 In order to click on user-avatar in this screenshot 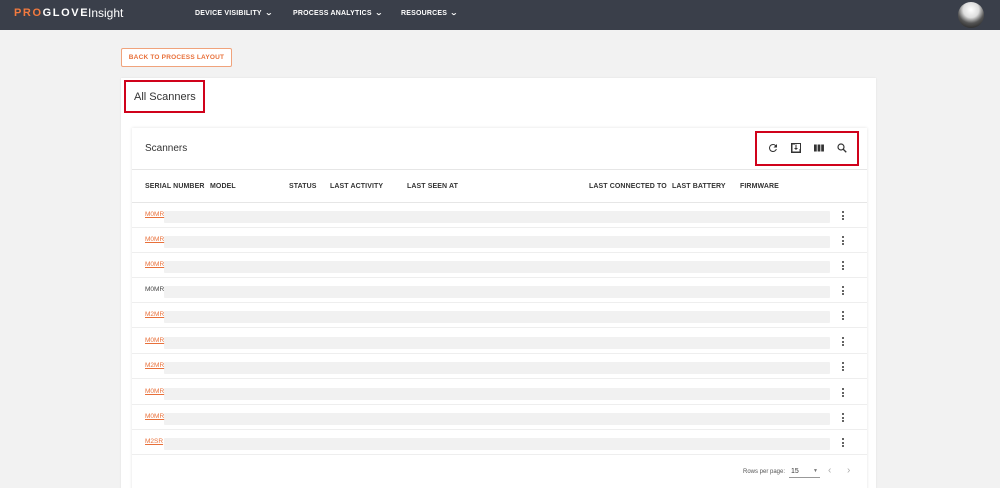, I will do `click(971, 15)`.